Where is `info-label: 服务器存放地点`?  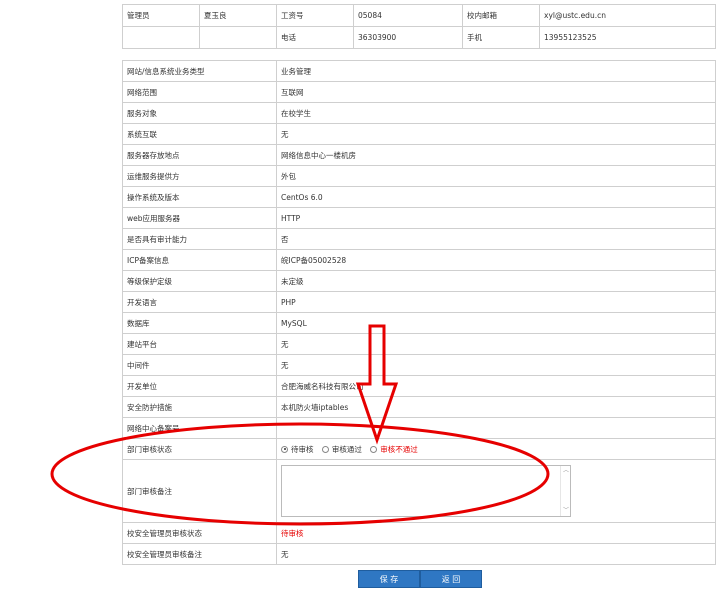 info-label: 服务器存放地点 is located at coordinates (199, 155).